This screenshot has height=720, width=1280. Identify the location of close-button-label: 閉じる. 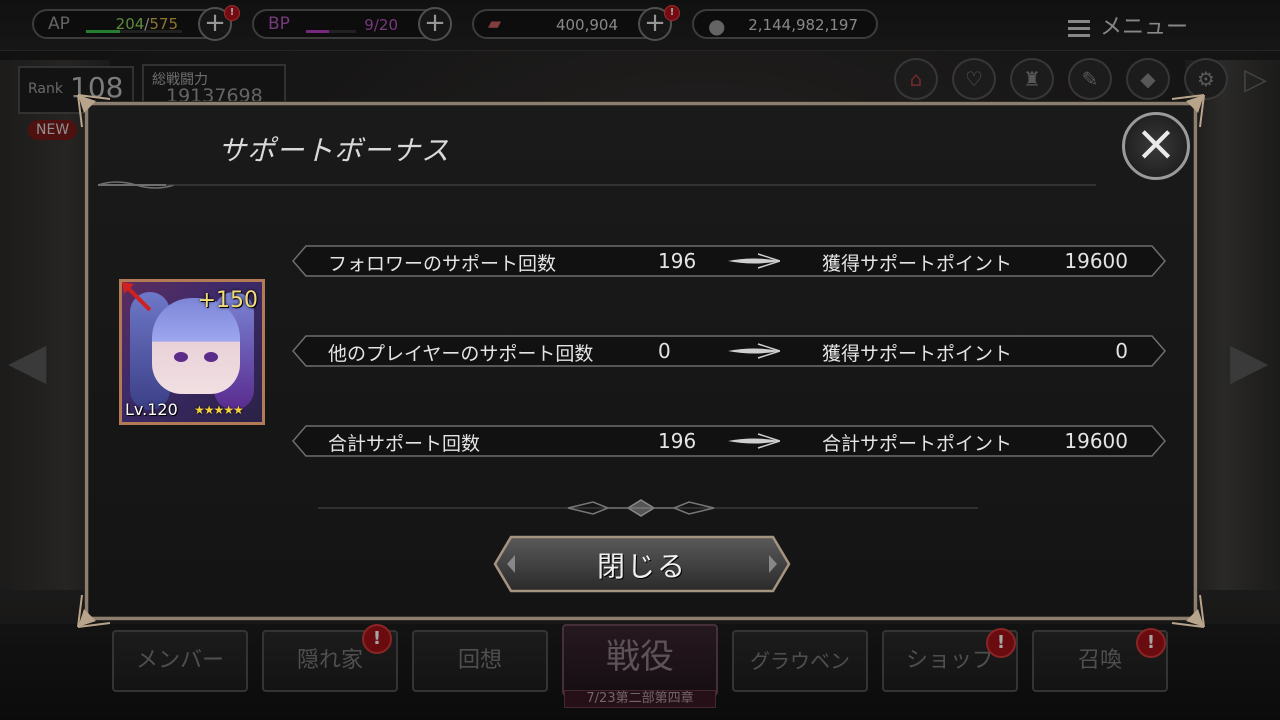
(641, 566).